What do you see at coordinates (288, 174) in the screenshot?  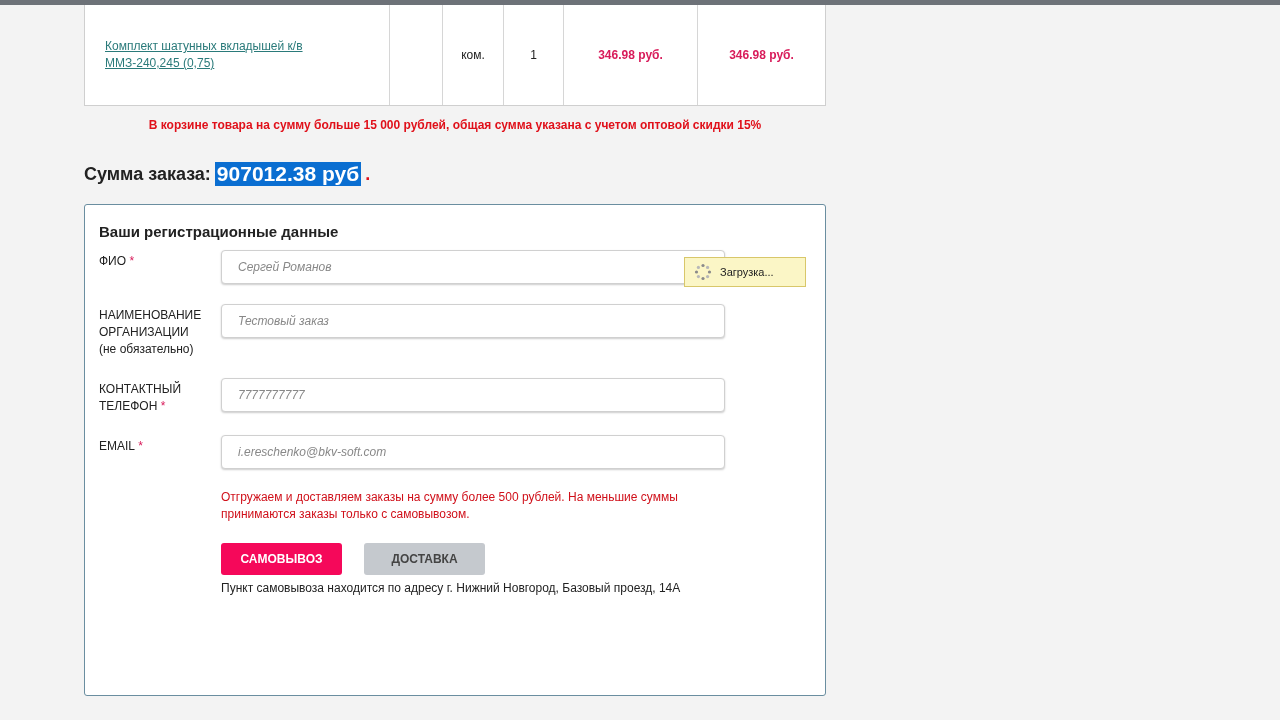 I see `order-total-amount: 907012.38 руб` at bounding box center [288, 174].